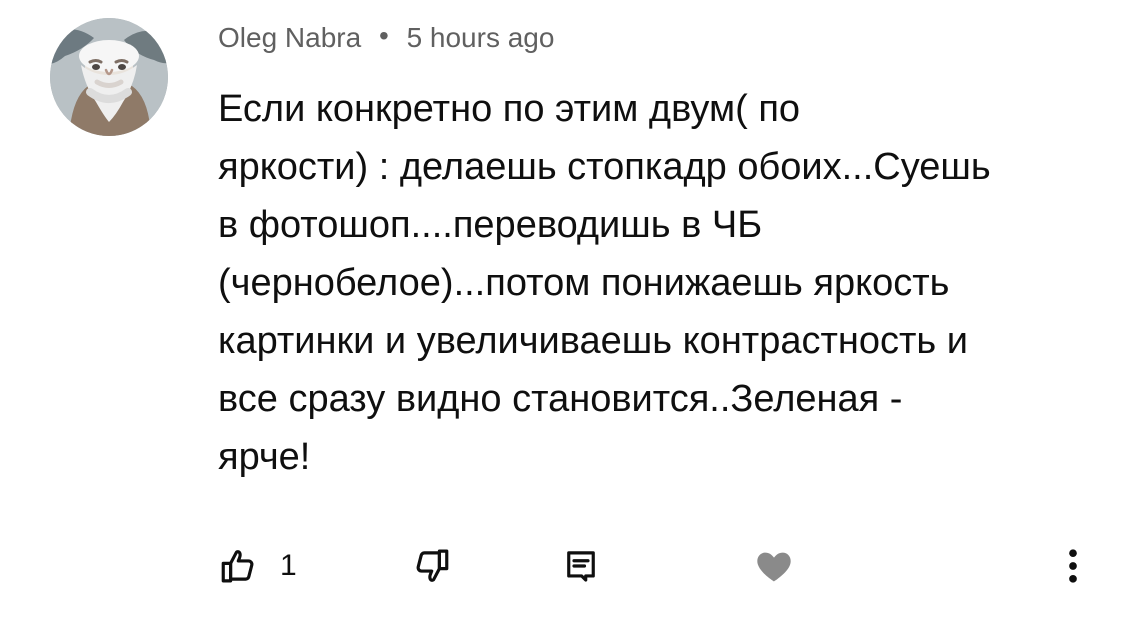  Describe the element at coordinates (109, 77) in the screenshot. I see `avatar` at that location.